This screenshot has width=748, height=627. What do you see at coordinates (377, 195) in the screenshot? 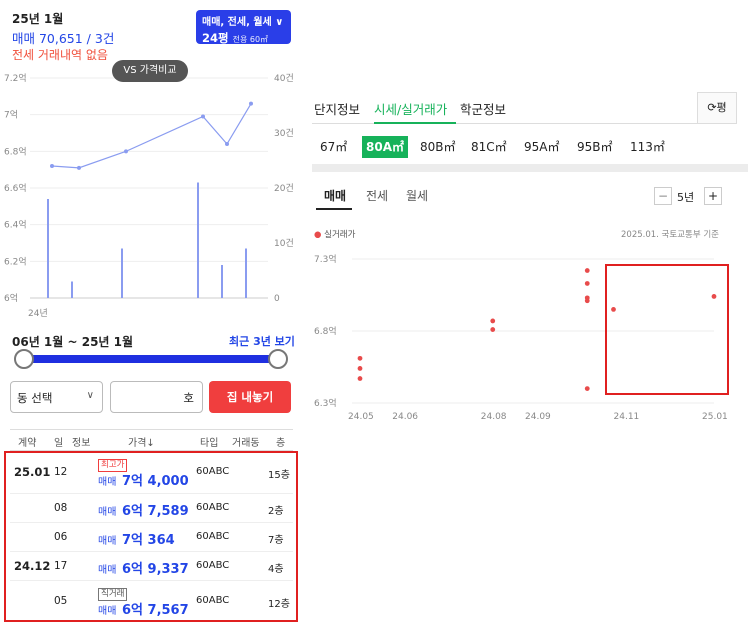
I see `subtab-jeonse: 전세` at bounding box center [377, 195].